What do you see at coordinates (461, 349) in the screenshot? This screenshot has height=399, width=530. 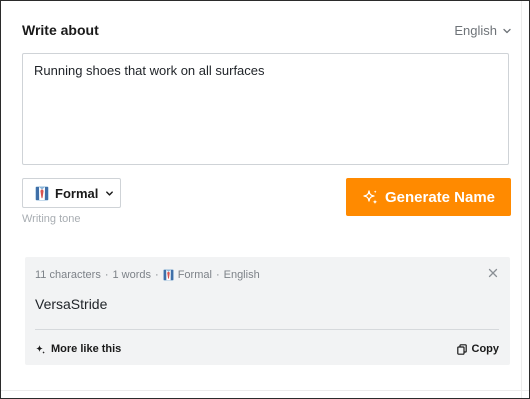 I see `copy-icon` at bounding box center [461, 349].